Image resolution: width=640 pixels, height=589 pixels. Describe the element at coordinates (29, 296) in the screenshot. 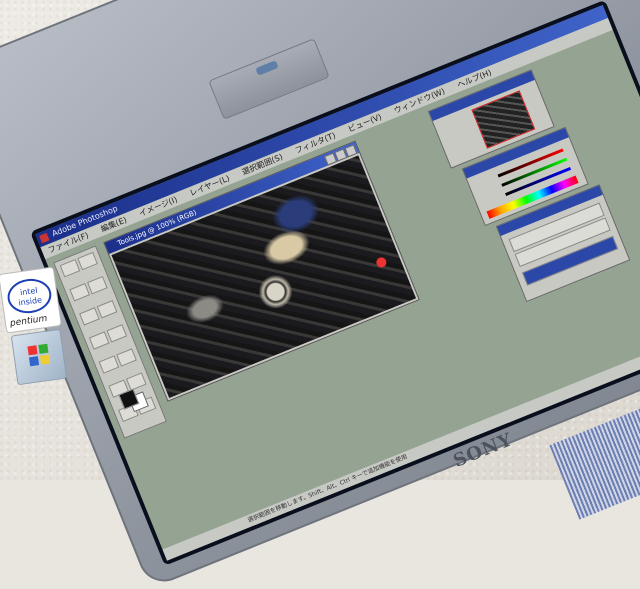

I see `intel-logo: intel inside` at that location.